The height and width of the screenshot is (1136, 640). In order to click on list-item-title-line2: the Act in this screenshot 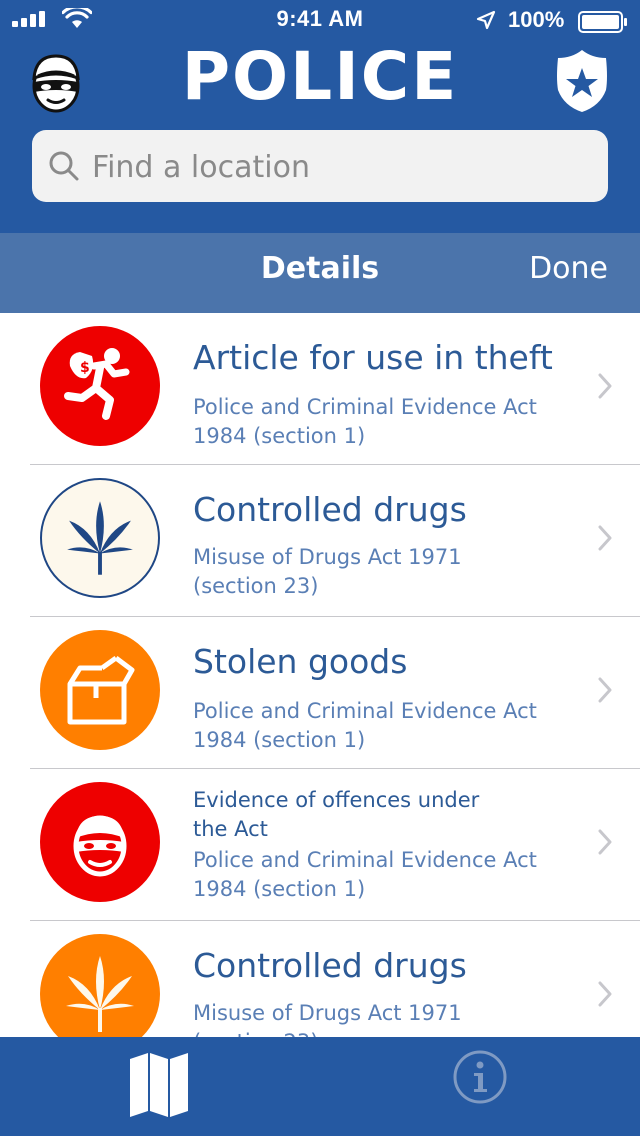, I will do `click(230, 829)`.